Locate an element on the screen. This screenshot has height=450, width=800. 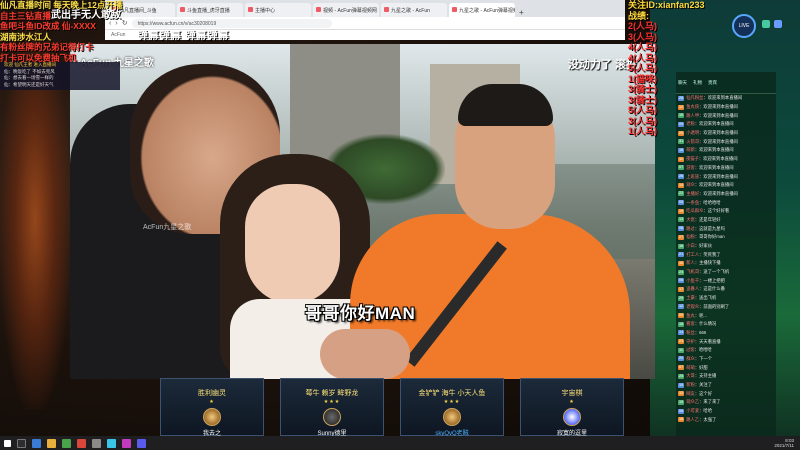
browser-tab-5: 九星之歌 - AcFun is located at coordinates (414, 10).